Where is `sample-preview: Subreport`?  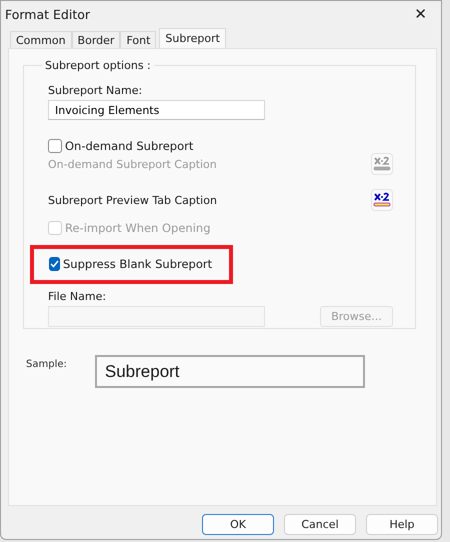
sample-preview: Subreport is located at coordinates (229, 371).